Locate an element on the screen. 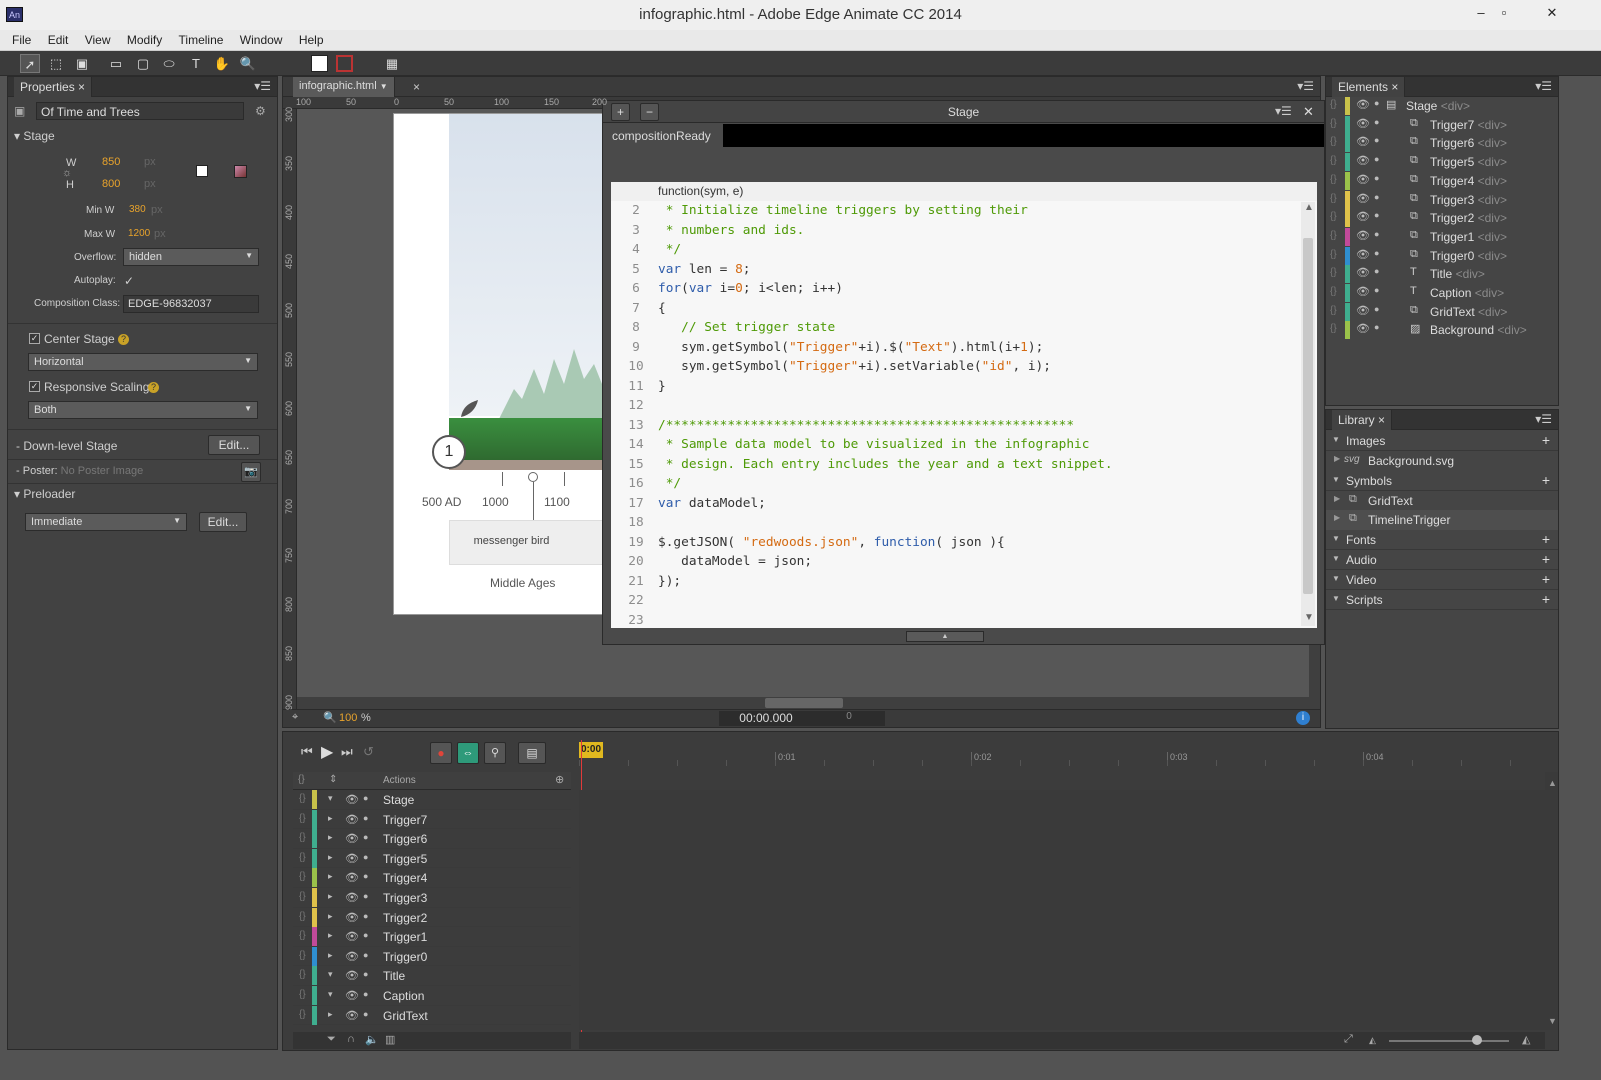  element-row-trigger7: {} 👁 ● ⧉ Trigger7 <div> is located at coordinates (1442, 125).